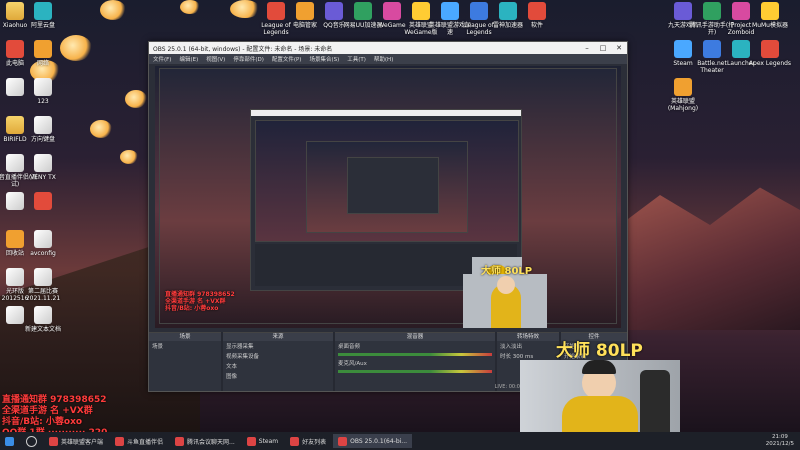 The image size is (800, 450). What do you see at coordinates (683, 105) in the screenshot?
I see `desktop-icon-label: 英雄联盟(Mahjong)` at bounding box center [683, 105].